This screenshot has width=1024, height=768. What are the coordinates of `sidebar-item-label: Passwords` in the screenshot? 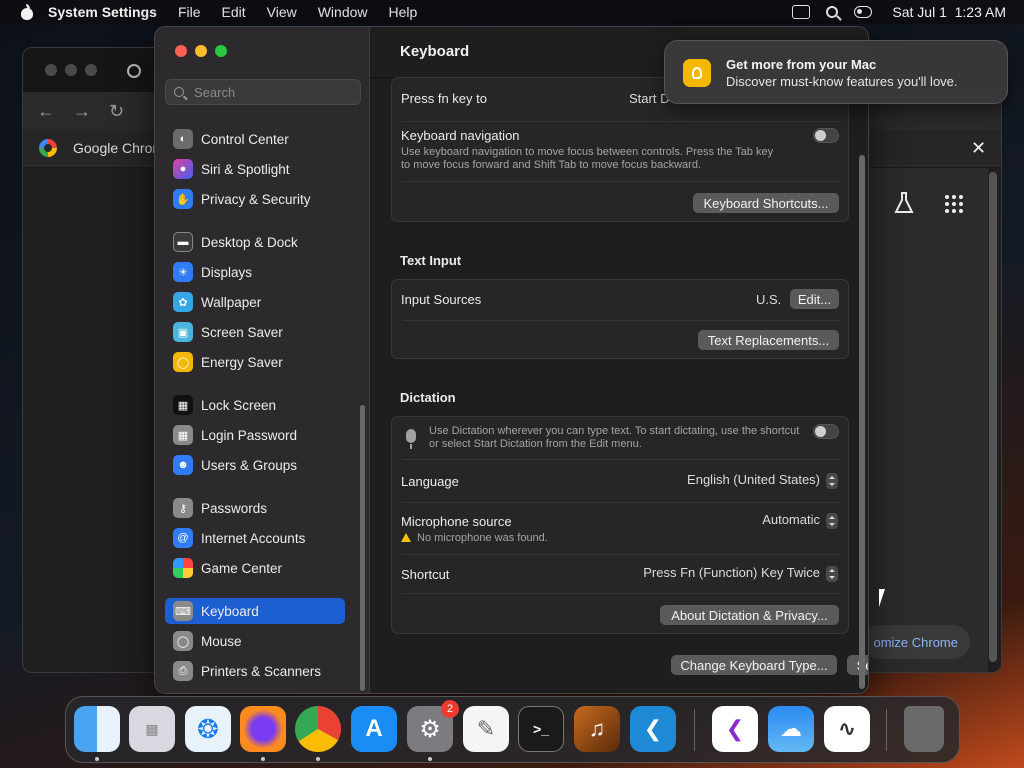 It's located at (234, 508).